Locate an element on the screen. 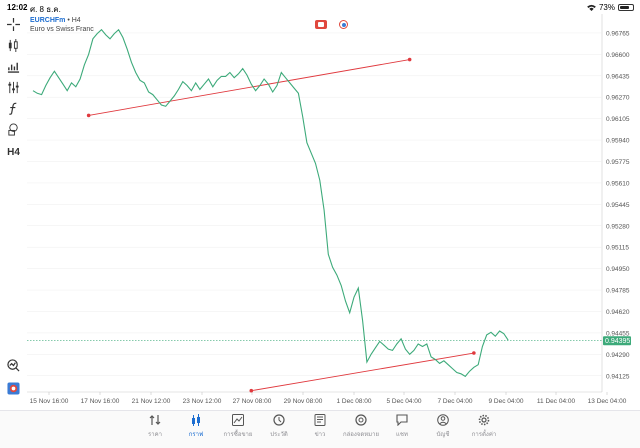 The width and height of the screenshot is (640, 448). tab-chat: แชท is located at coordinates (402, 426).